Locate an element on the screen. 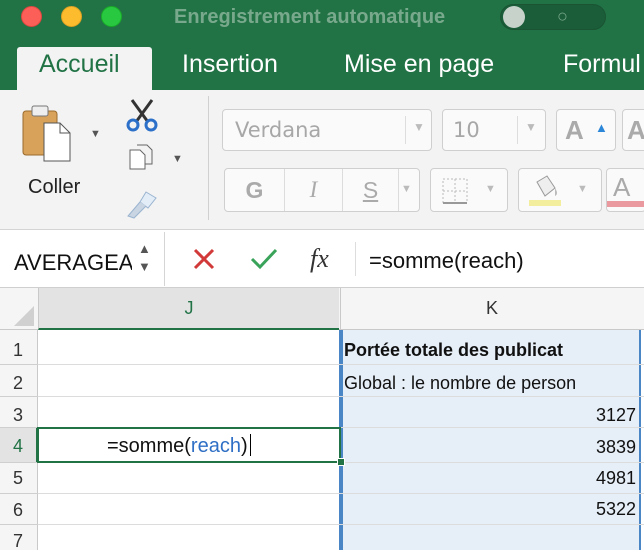  row-header-4: 4 is located at coordinates (18, 446).